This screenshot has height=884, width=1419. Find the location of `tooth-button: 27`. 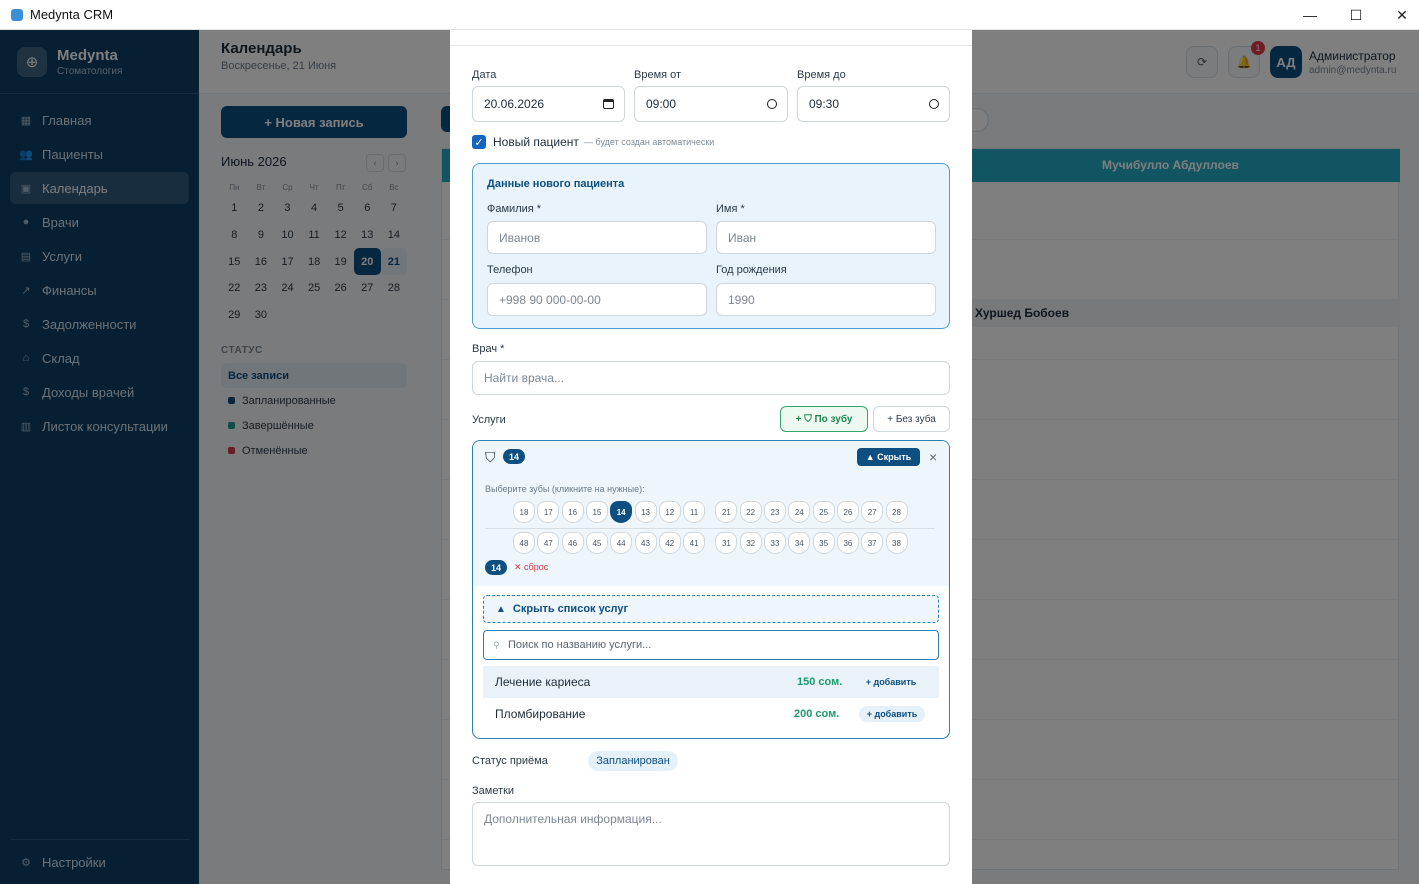

tooth-button: 27 is located at coordinates (872, 512).